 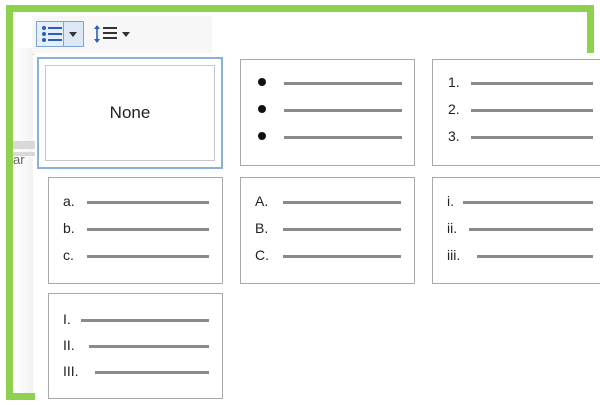 I want to click on list-marker: 2., so click(x=454, y=109).